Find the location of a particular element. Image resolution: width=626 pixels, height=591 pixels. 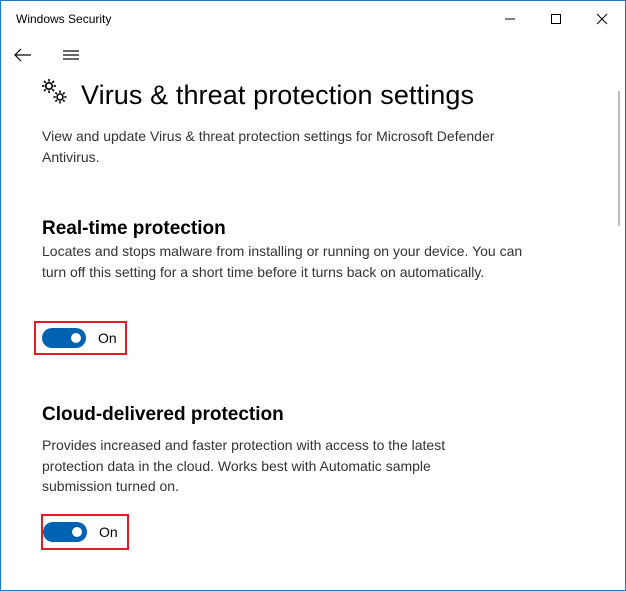

realtime-protection-toggle-highlight: On is located at coordinates (80, 338).